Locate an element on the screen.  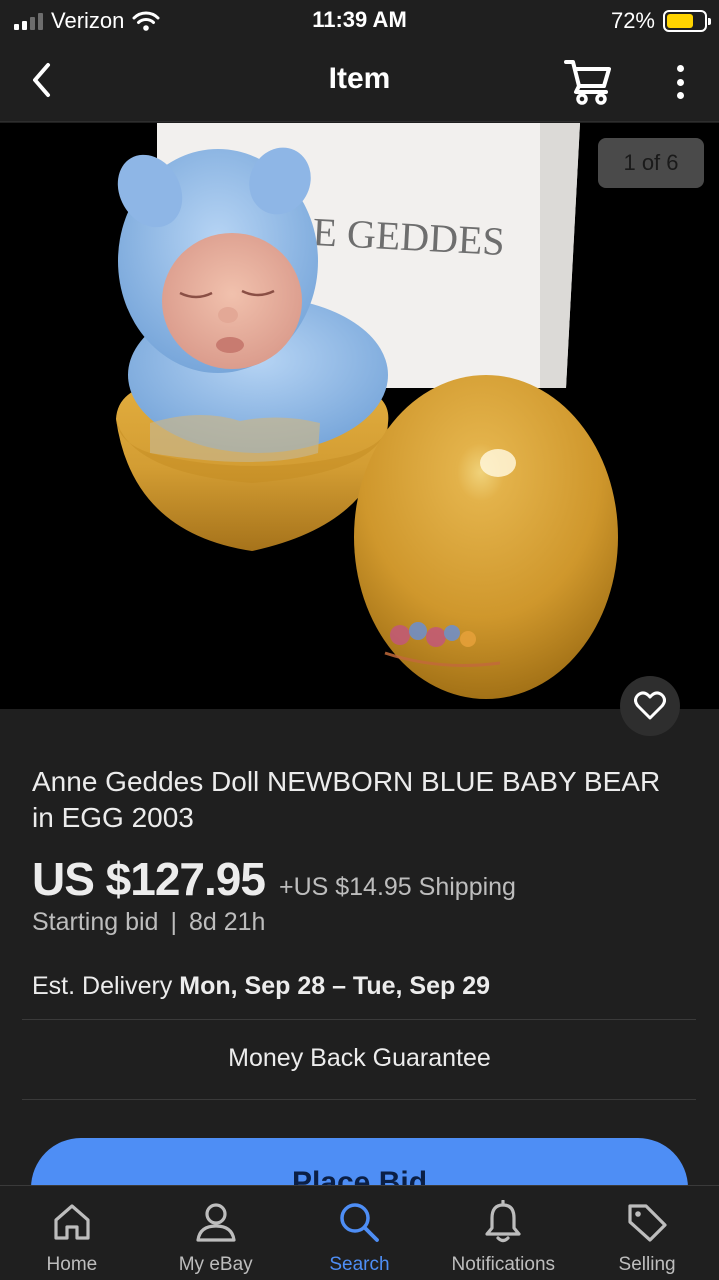
home-icon is located at coordinates (72, 1222).